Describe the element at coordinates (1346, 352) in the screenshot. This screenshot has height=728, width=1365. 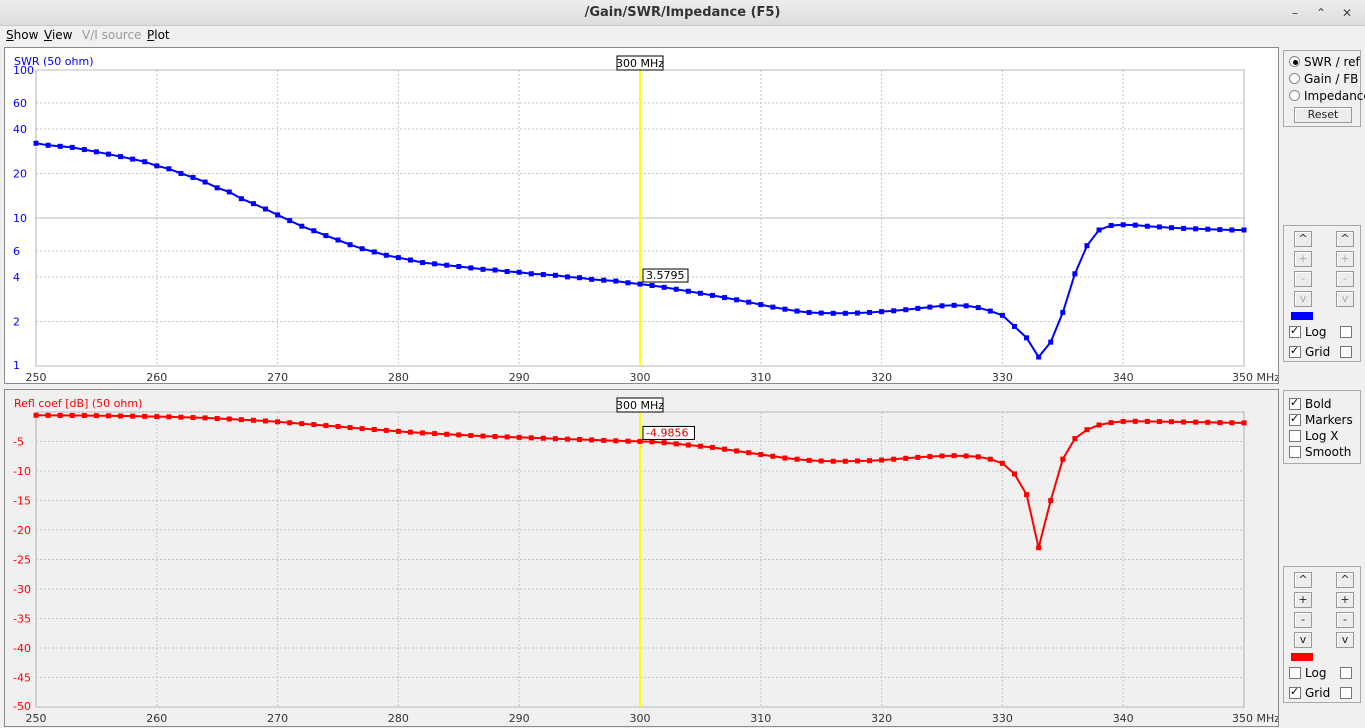
I see `swr-right-grid-checkbox` at that location.